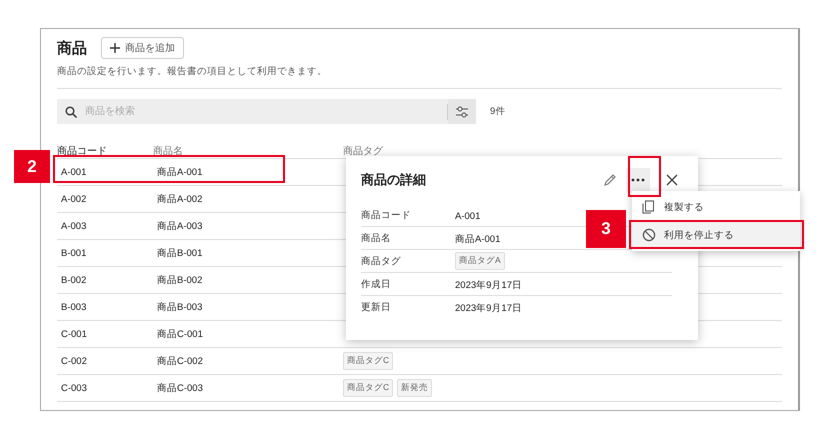 The image size is (840, 437). I want to click on column-header: 商品名, so click(168, 151).